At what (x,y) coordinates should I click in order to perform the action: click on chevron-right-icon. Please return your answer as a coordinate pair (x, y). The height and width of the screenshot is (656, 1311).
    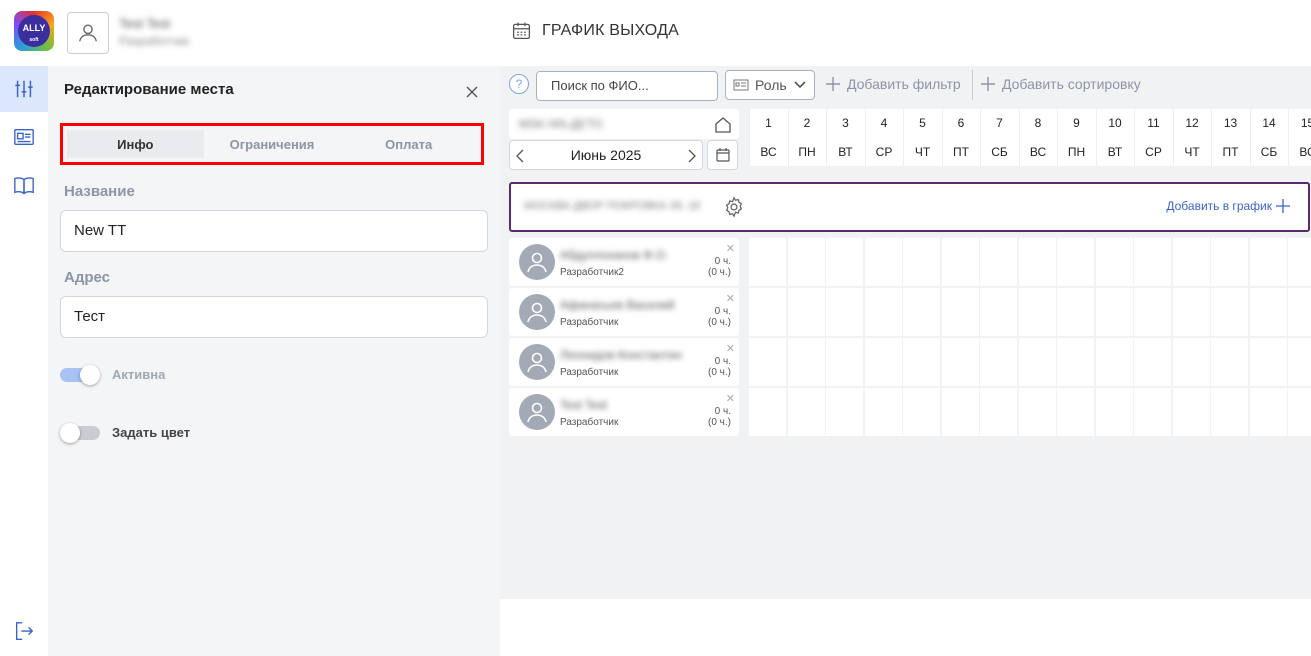
    Looking at the image, I should click on (692, 156).